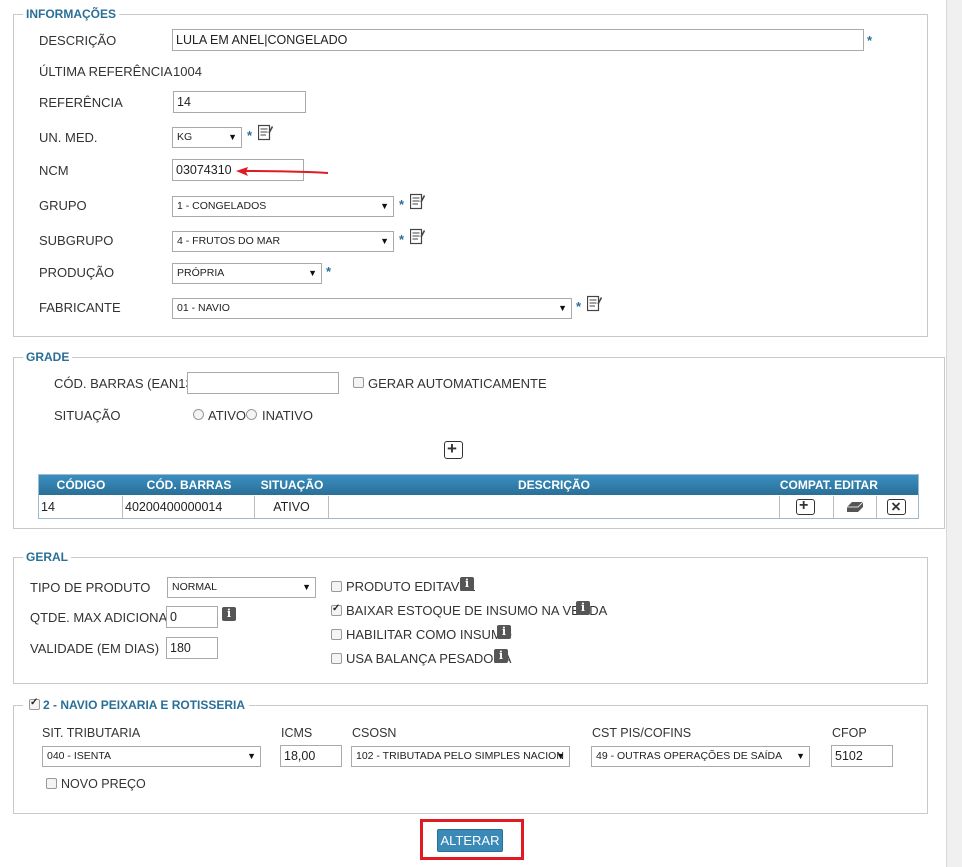 This screenshot has height=867, width=962. I want to click on ativo-radio, so click(198, 414).